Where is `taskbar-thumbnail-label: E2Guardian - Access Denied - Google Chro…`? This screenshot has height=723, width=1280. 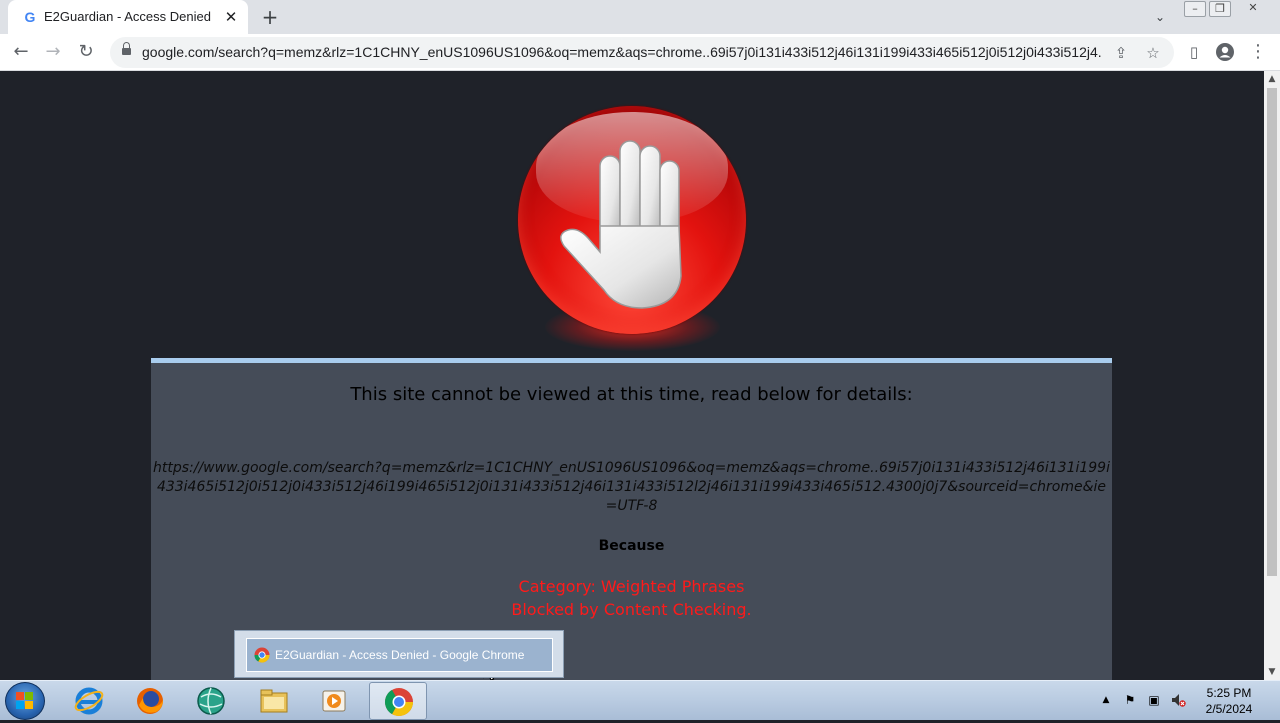 taskbar-thumbnail-label: E2Guardian - Access Denied - Google Chro… is located at coordinates (400, 655).